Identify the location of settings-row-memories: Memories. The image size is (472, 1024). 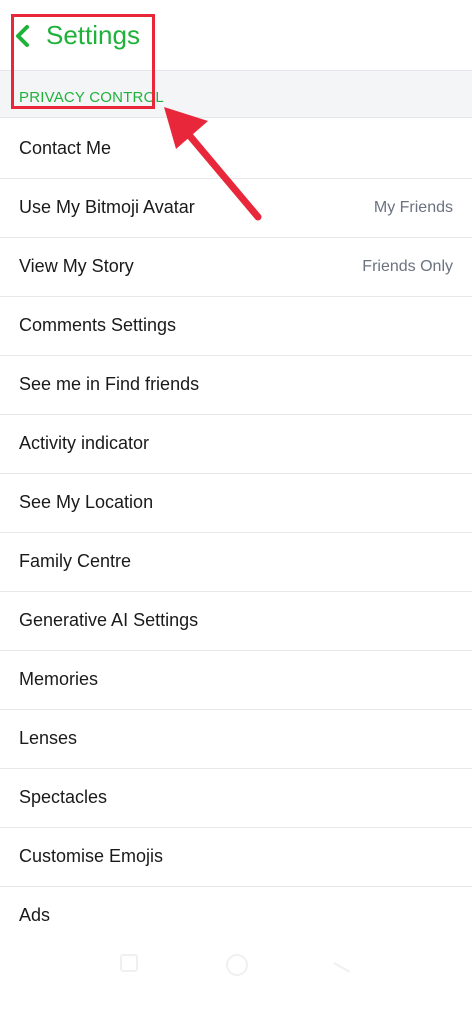
(236, 680).